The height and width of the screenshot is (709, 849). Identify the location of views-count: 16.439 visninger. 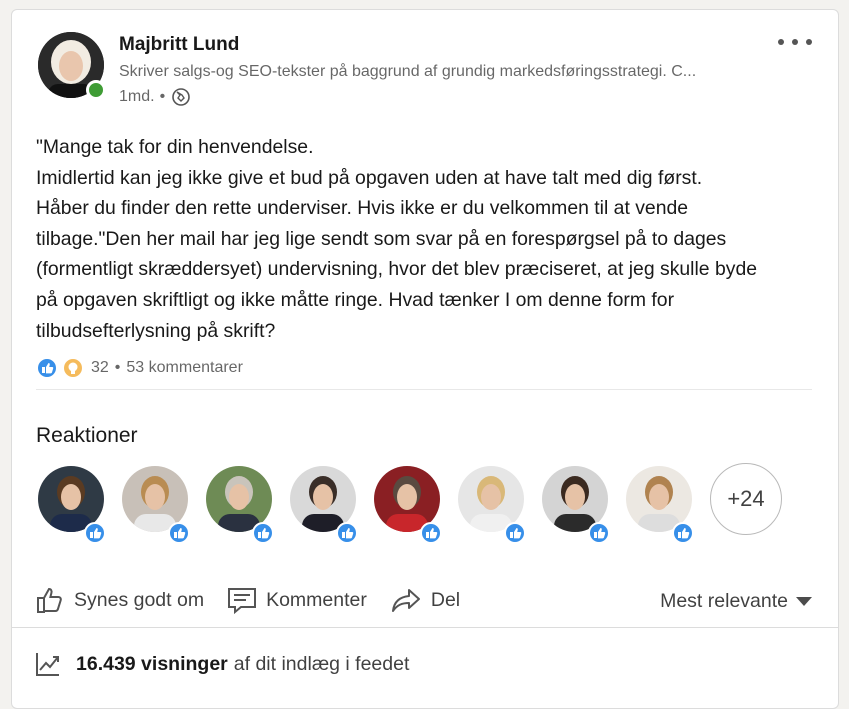
(152, 663).